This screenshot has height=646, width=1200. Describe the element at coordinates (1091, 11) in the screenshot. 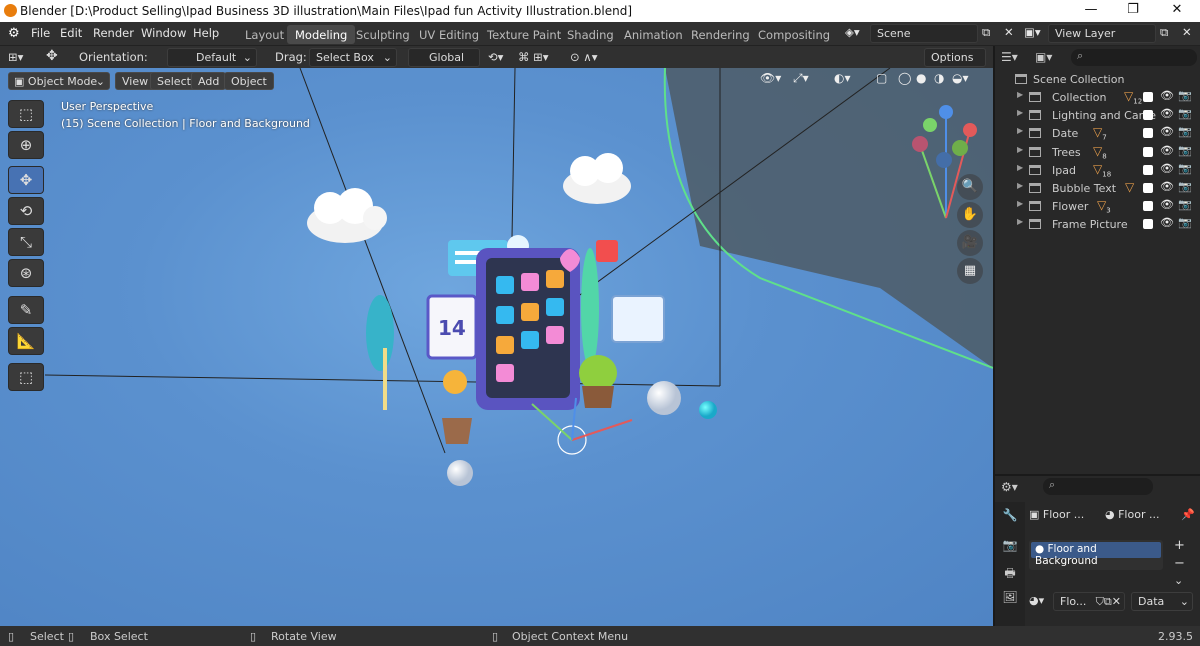

I see `minimize-button: —` at that location.